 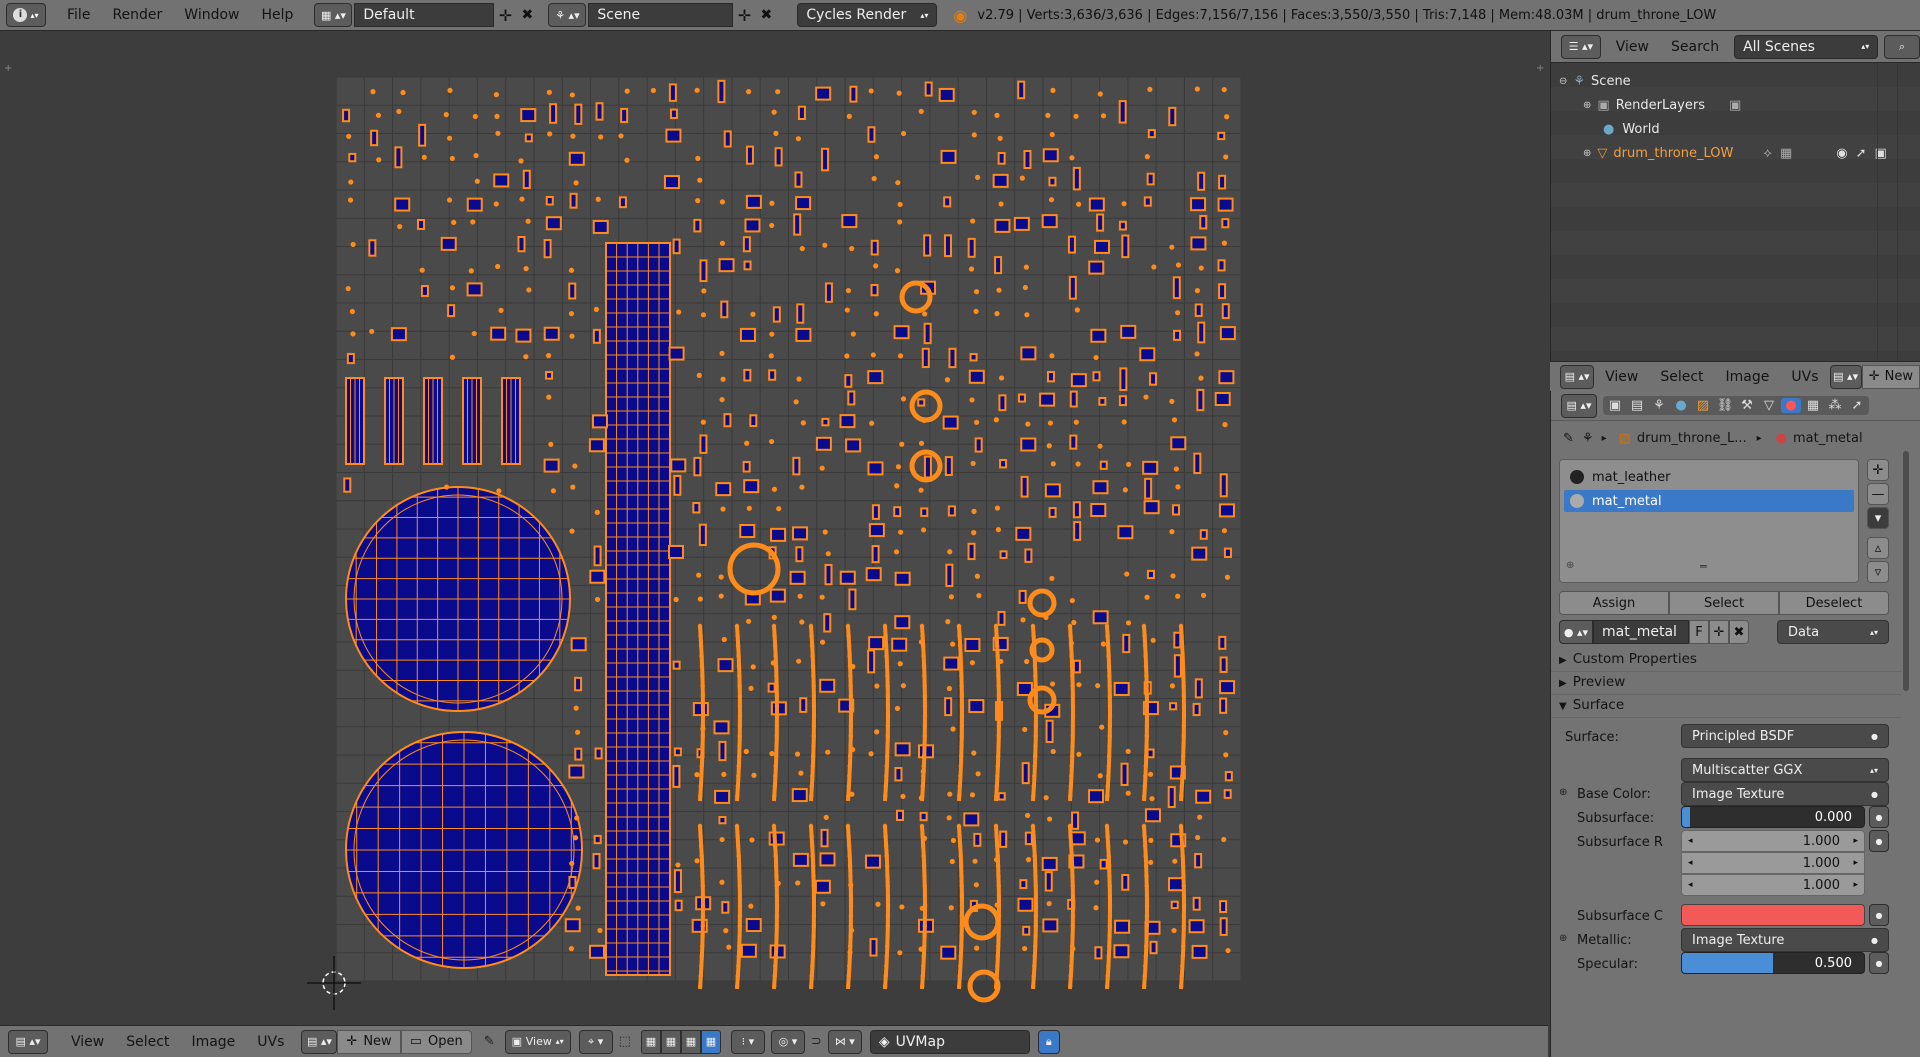 I want to click on specular-socket-button: ●, so click(x=1879, y=963).